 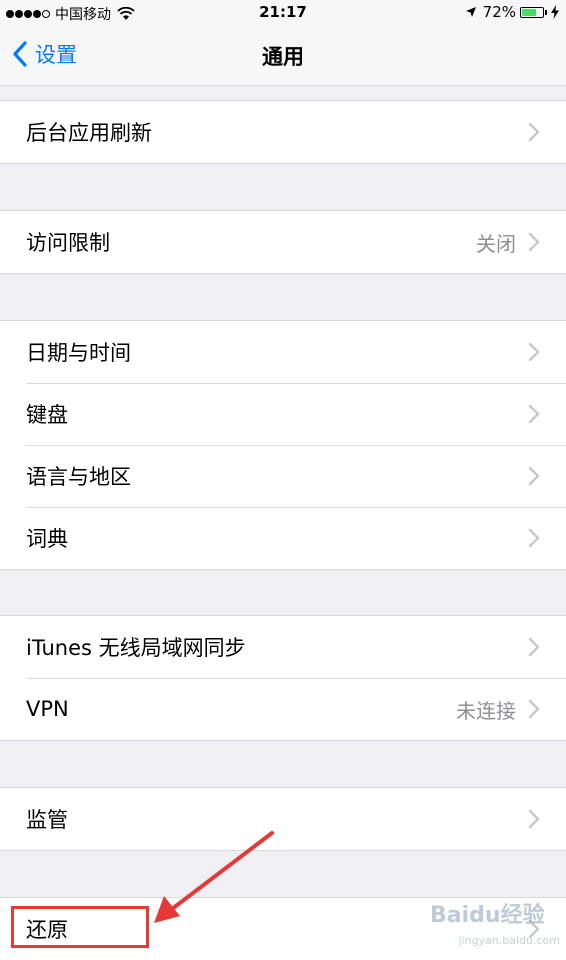 I want to click on row-label: 键盘, so click(x=47, y=415).